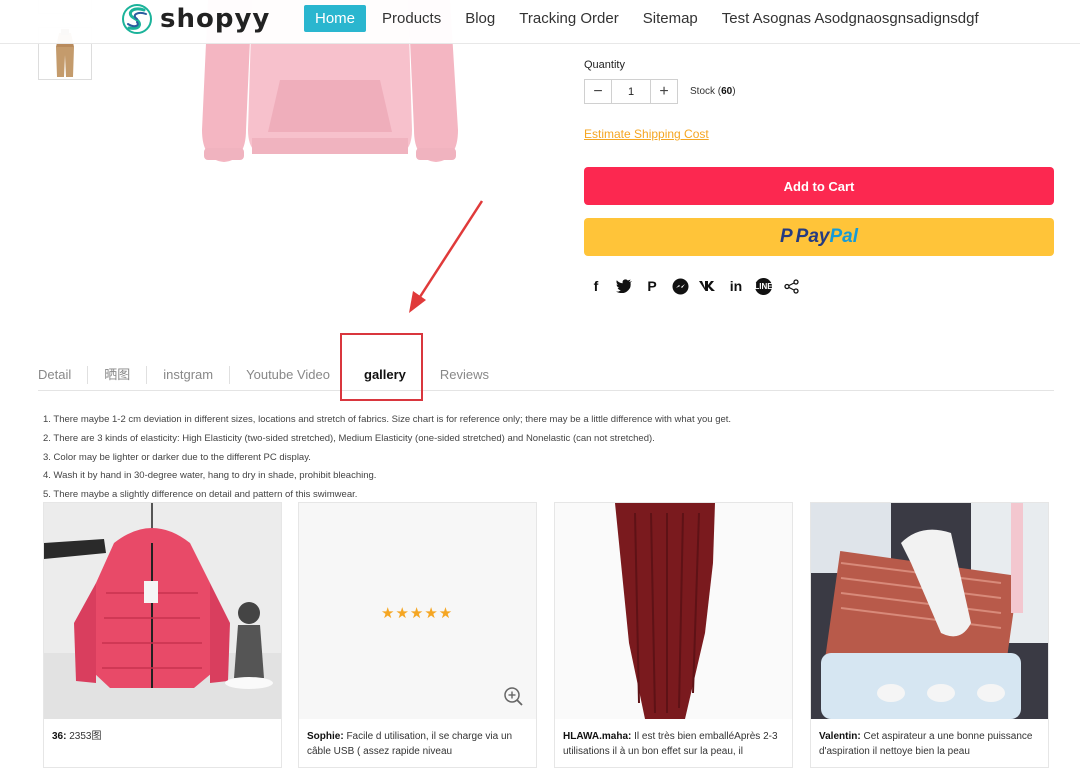 The image size is (1080, 768). What do you see at coordinates (693, 286) in the screenshot?
I see `share-bar: f P in LINE` at bounding box center [693, 286].